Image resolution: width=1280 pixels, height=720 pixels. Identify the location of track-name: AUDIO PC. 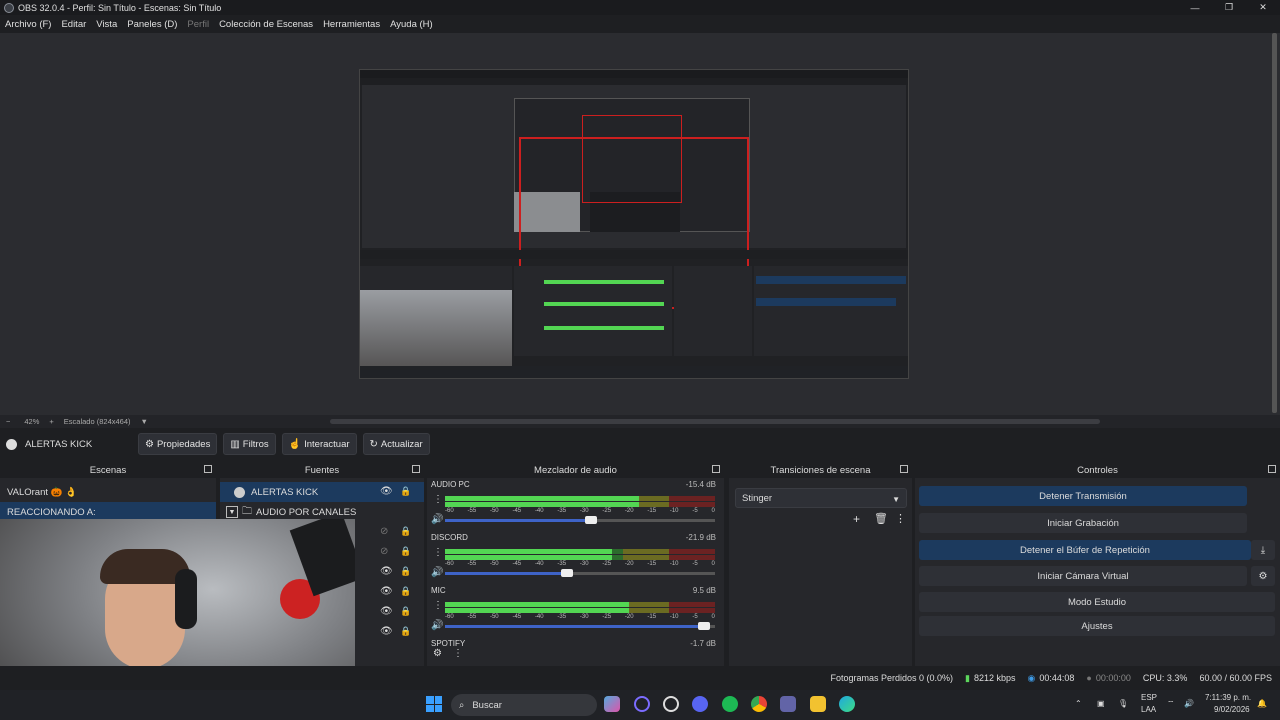
(450, 484).